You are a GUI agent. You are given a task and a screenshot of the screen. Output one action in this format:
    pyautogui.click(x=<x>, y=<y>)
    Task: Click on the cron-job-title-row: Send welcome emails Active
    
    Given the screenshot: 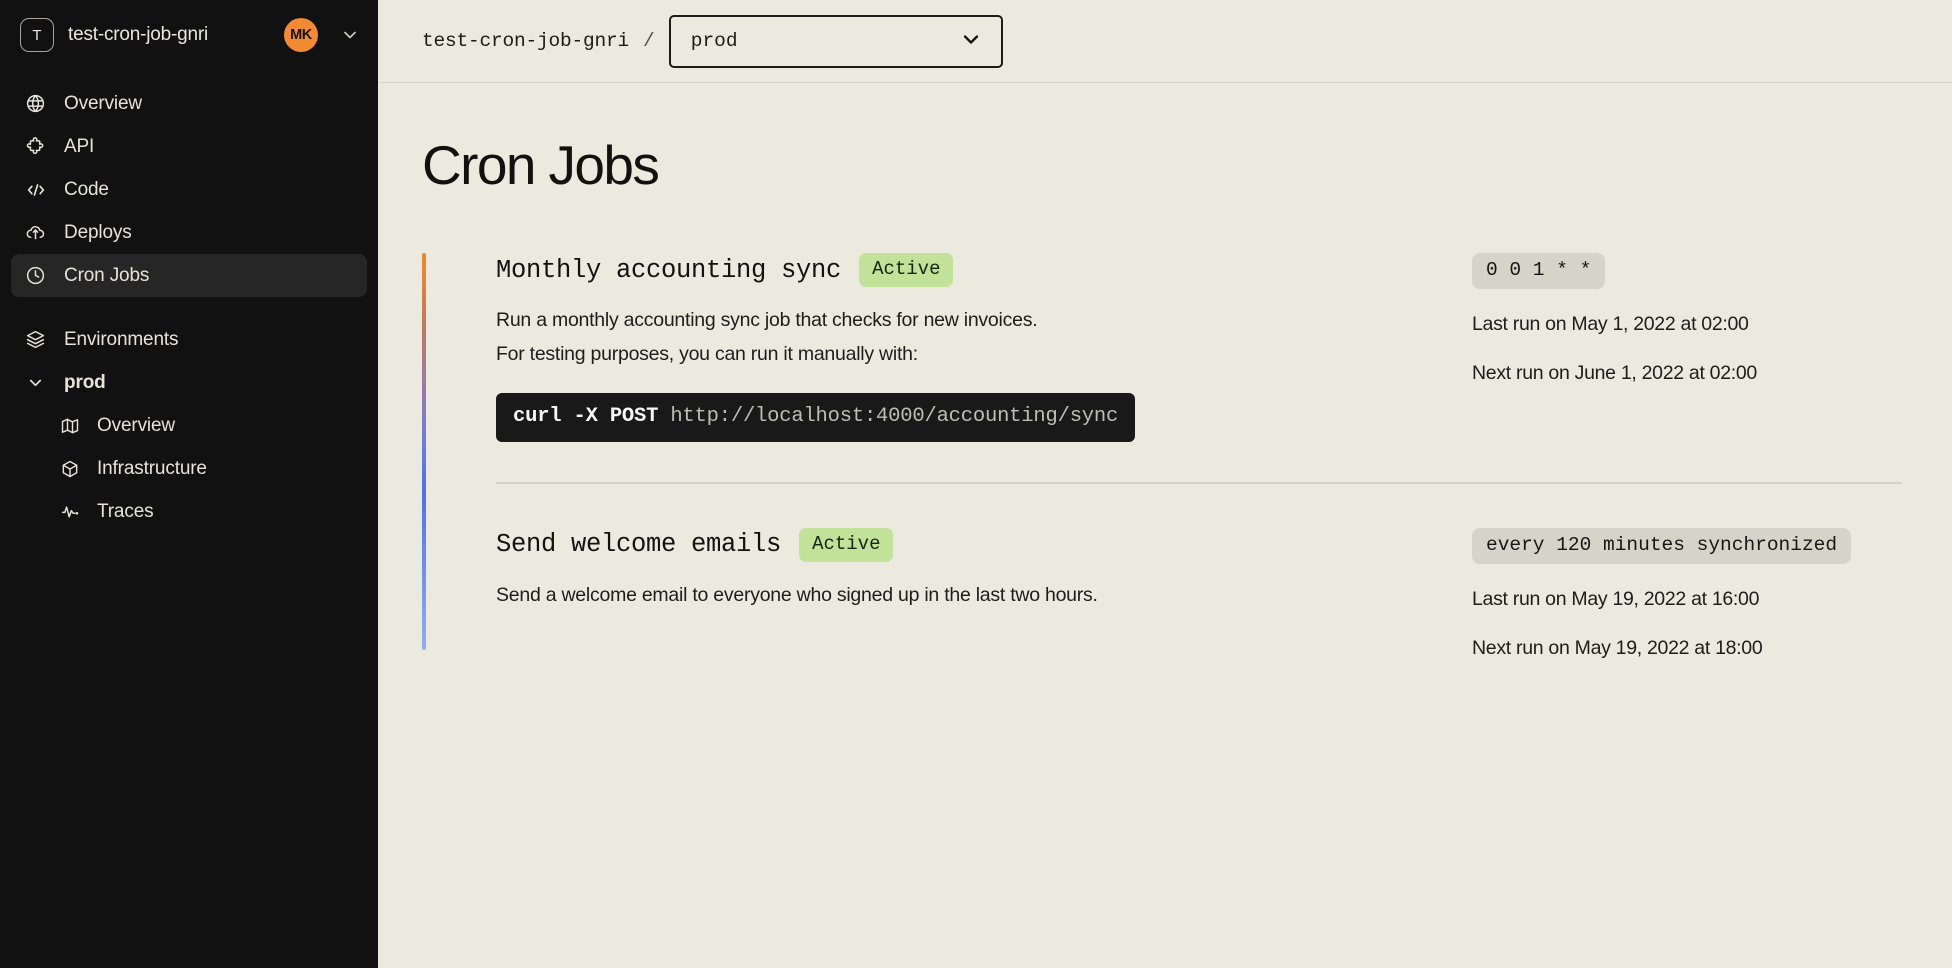 What is the action you would take?
    pyautogui.click(x=969, y=544)
    